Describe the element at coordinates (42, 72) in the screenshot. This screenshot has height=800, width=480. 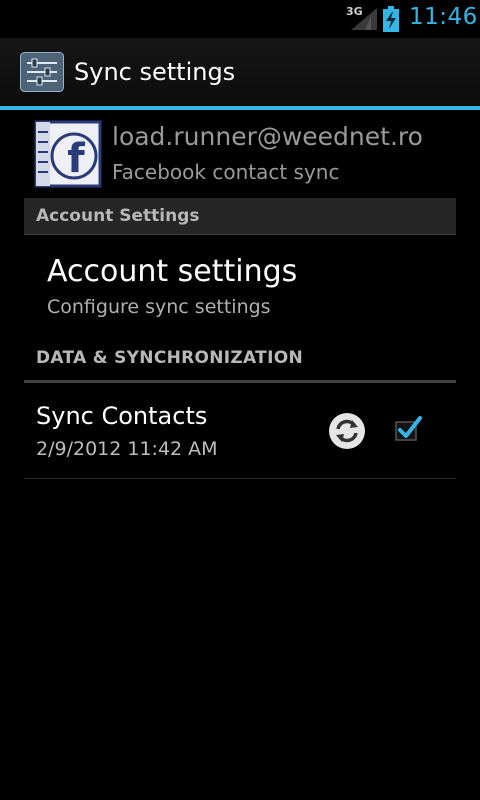
I see `settings-sliders-icon` at that location.